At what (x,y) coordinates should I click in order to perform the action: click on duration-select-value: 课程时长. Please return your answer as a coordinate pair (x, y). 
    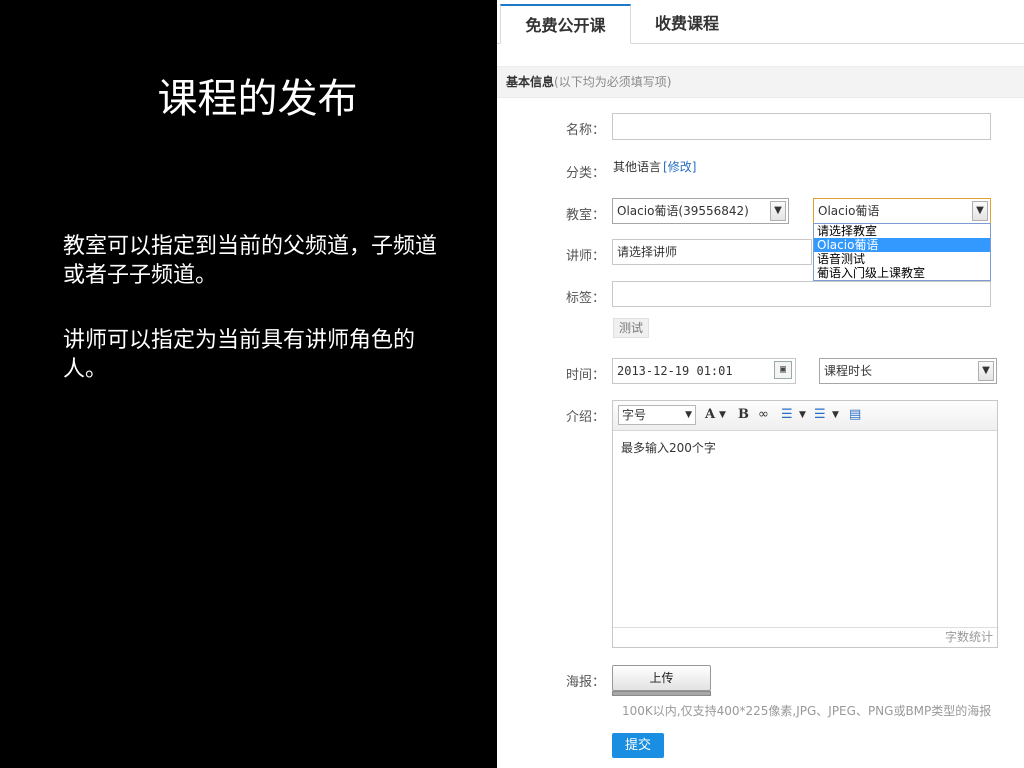
    Looking at the image, I should click on (848, 371).